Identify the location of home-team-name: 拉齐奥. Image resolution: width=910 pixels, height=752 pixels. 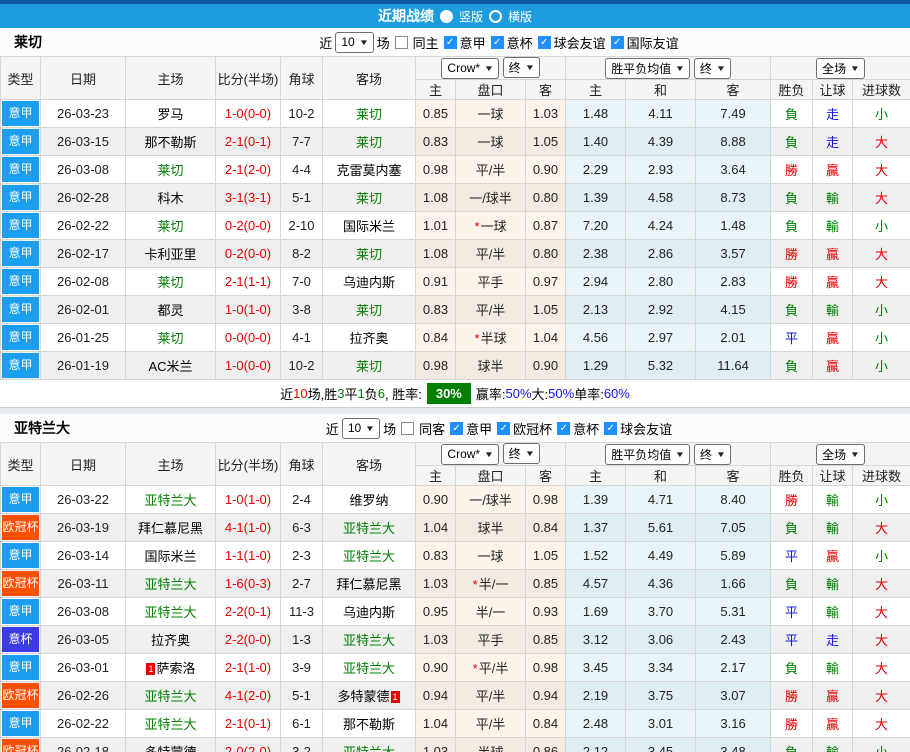
(170, 640).